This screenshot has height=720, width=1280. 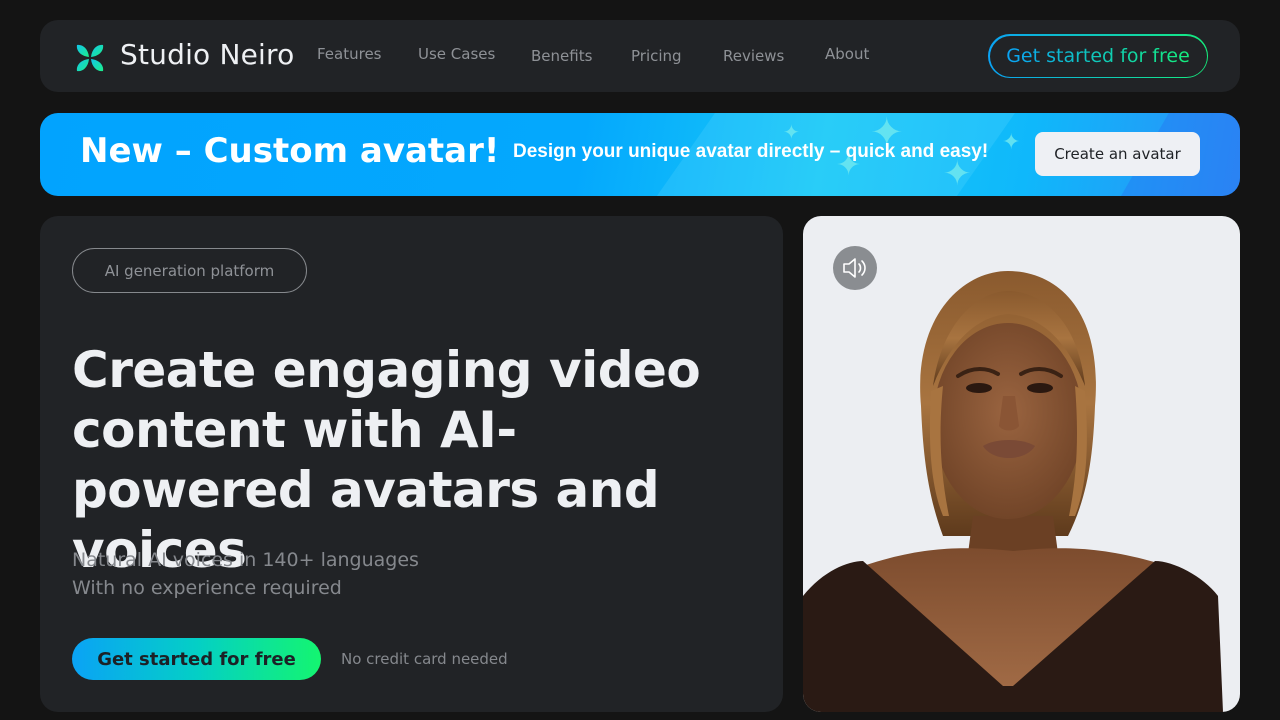 I want to click on create-avatar-button: Create an avatar, so click(x=1117, y=154).